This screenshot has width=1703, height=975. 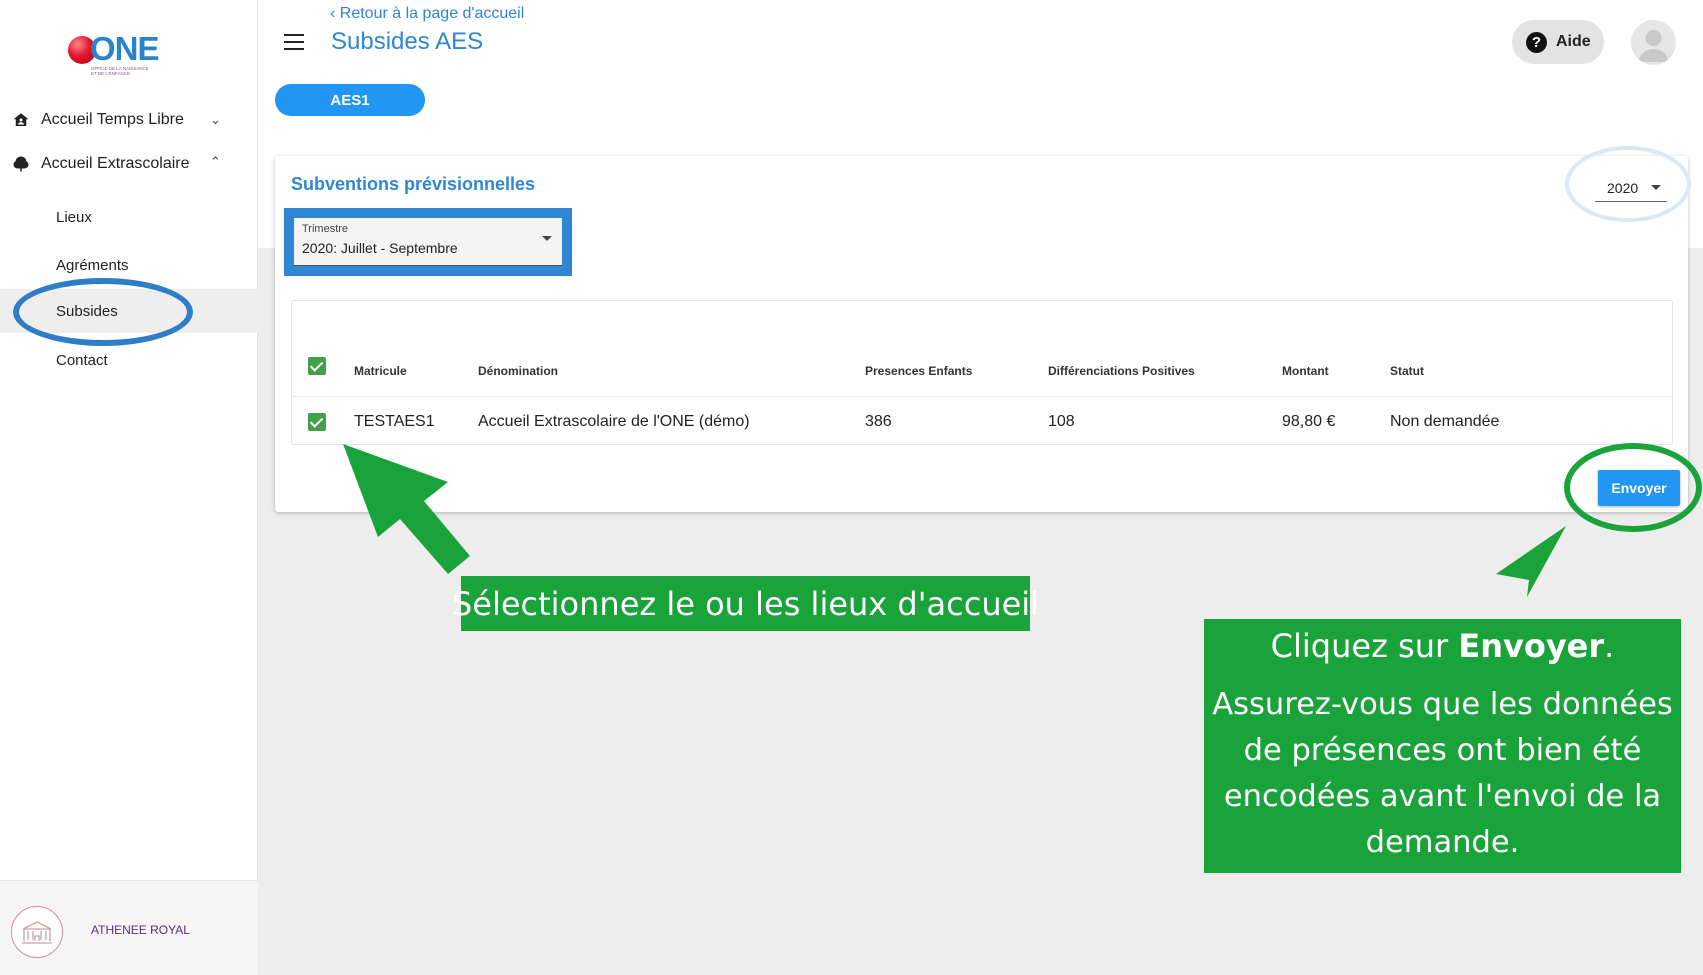 What do you see at coordinates (1531, 561) in the screenshot?
I see `arrow-to-send` at bounding box center [1531, 561].